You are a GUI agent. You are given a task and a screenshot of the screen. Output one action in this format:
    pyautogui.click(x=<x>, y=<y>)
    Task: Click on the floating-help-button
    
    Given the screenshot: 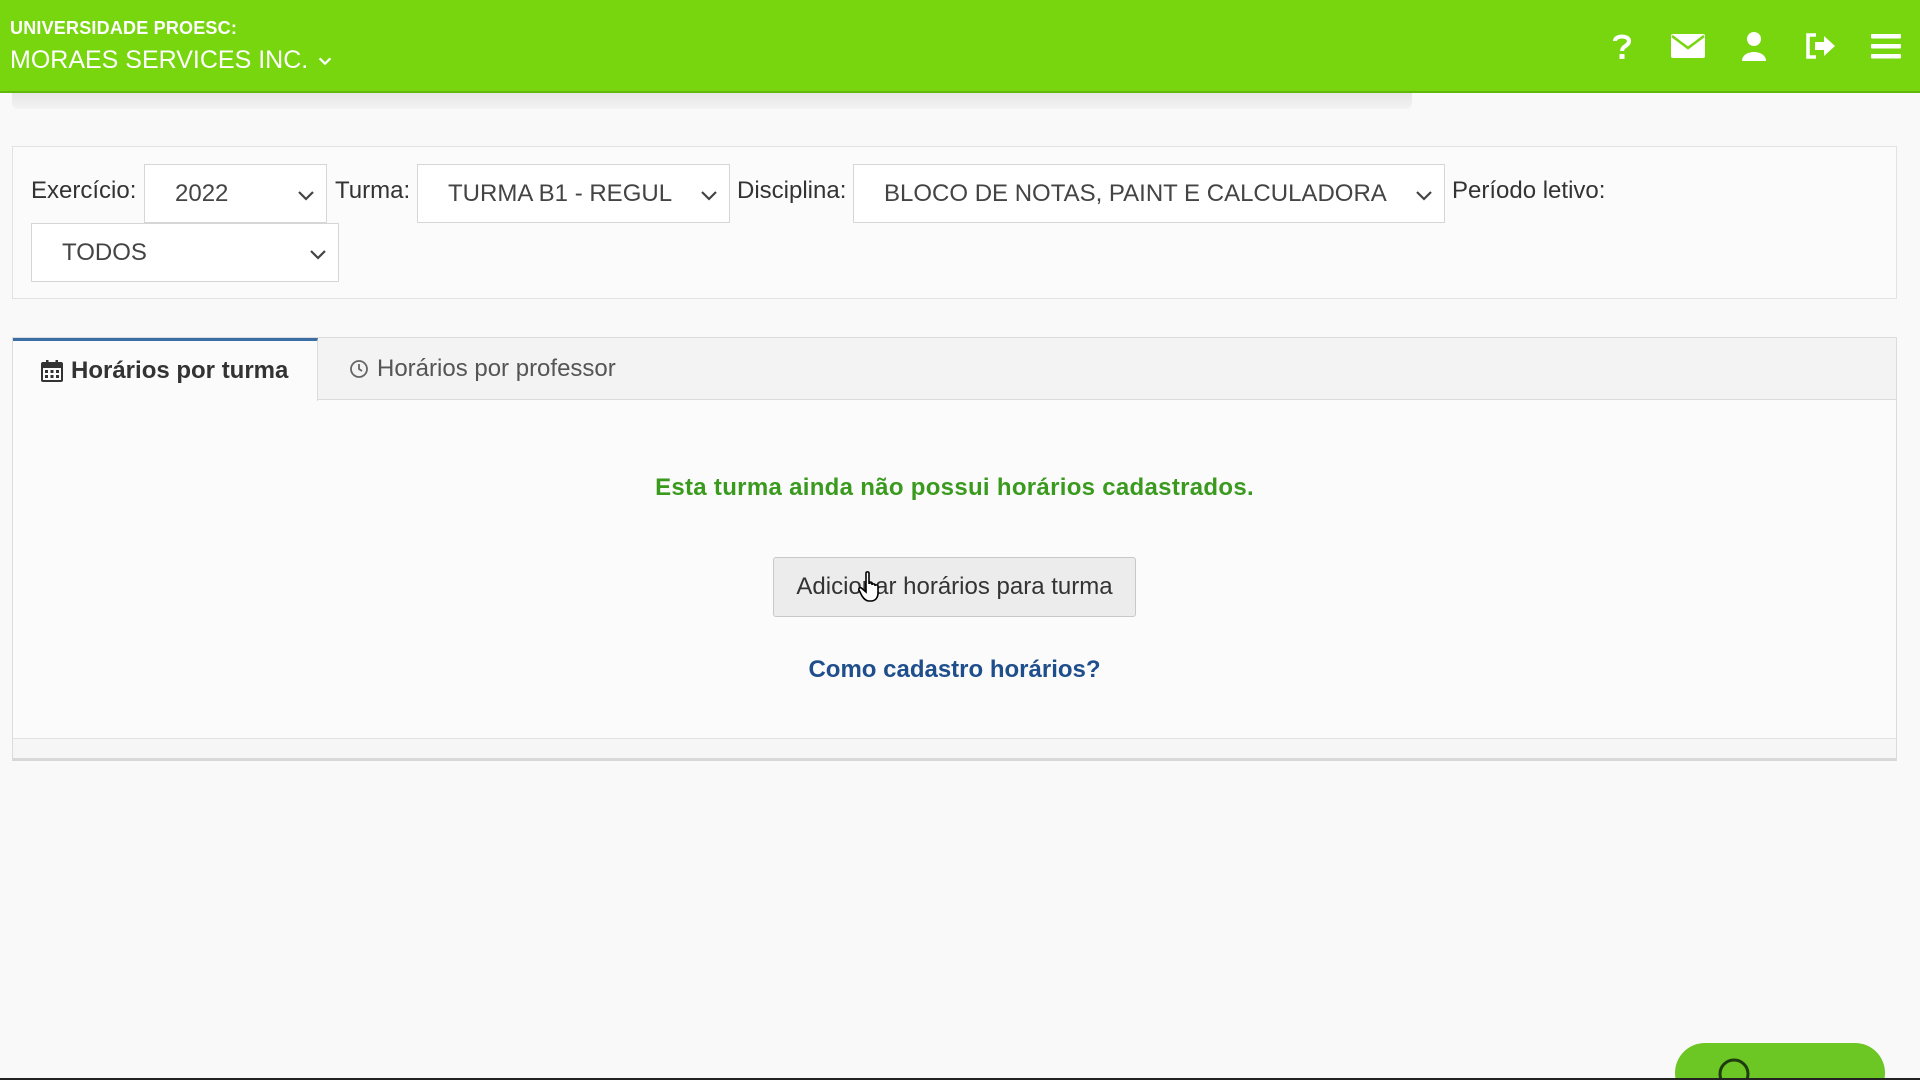 What is the action you would take?
    pyautogui.click(x=1780, y=1061)
    